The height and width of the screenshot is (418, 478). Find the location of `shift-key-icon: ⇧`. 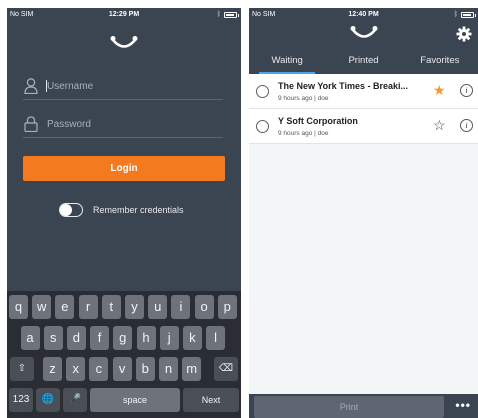

shift-key-icon: ⇧ is located at coordinates (22, 369).